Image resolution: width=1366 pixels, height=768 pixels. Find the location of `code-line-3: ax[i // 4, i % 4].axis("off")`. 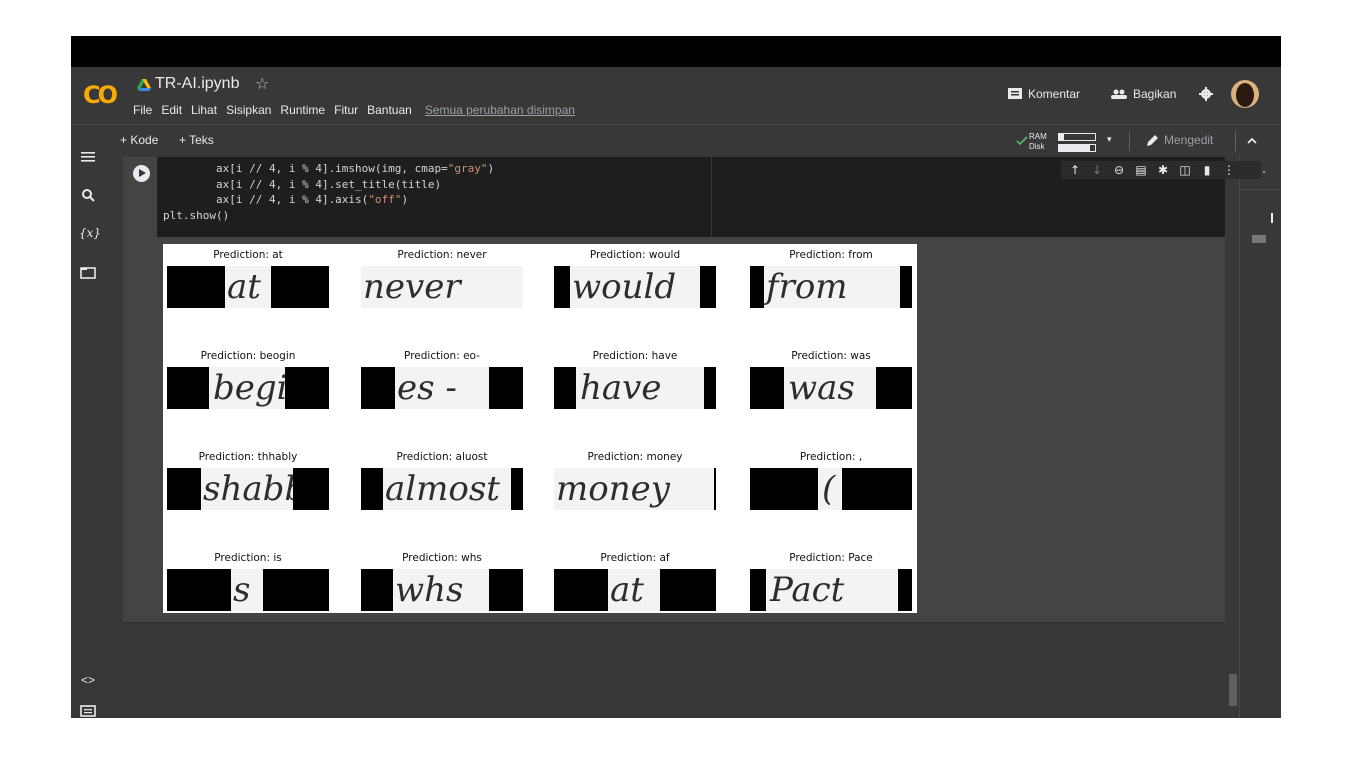

code-line-3: ax[i // 4, i % 4].axis("off") is located at coordinates (286, 199).